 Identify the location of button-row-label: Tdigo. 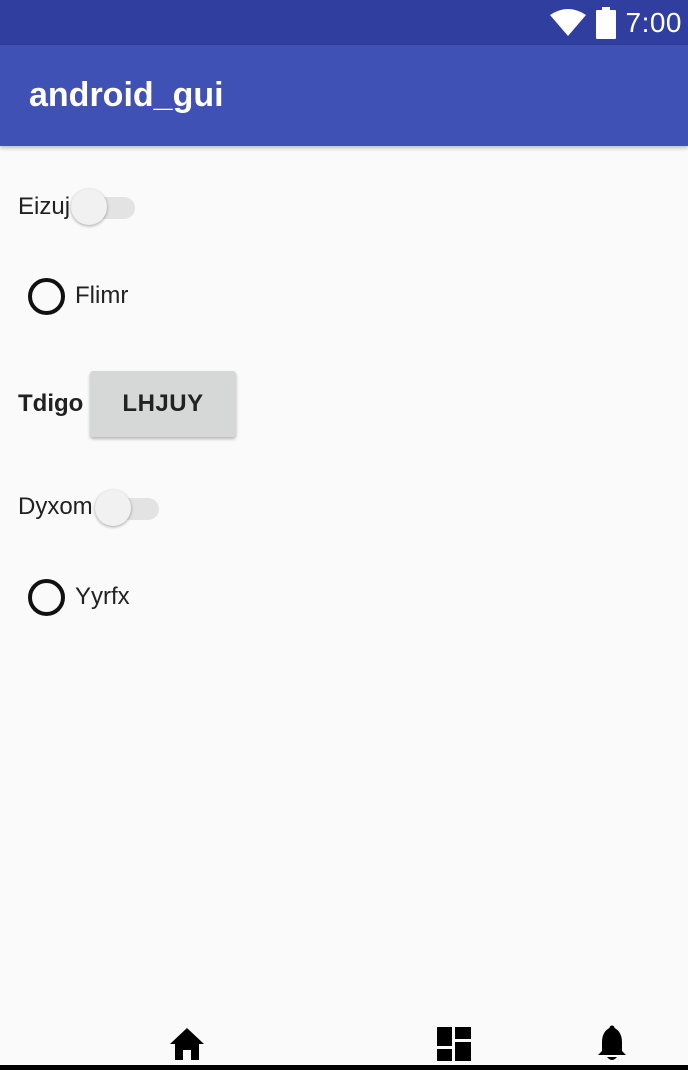
(51, 403).